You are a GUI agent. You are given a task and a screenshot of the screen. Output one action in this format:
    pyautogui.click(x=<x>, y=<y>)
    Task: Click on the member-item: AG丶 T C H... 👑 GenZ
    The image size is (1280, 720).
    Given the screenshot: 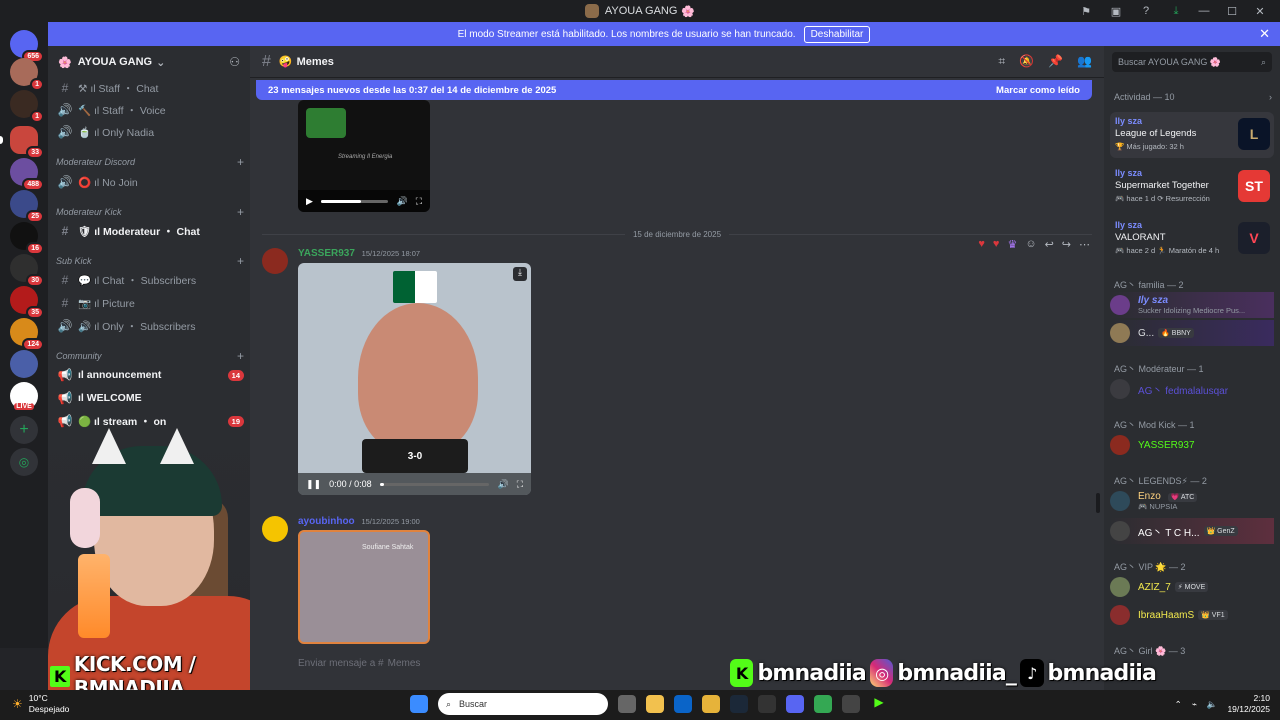 What is the action you would take?
    pyautogui.click(x=1192, y=531)
    